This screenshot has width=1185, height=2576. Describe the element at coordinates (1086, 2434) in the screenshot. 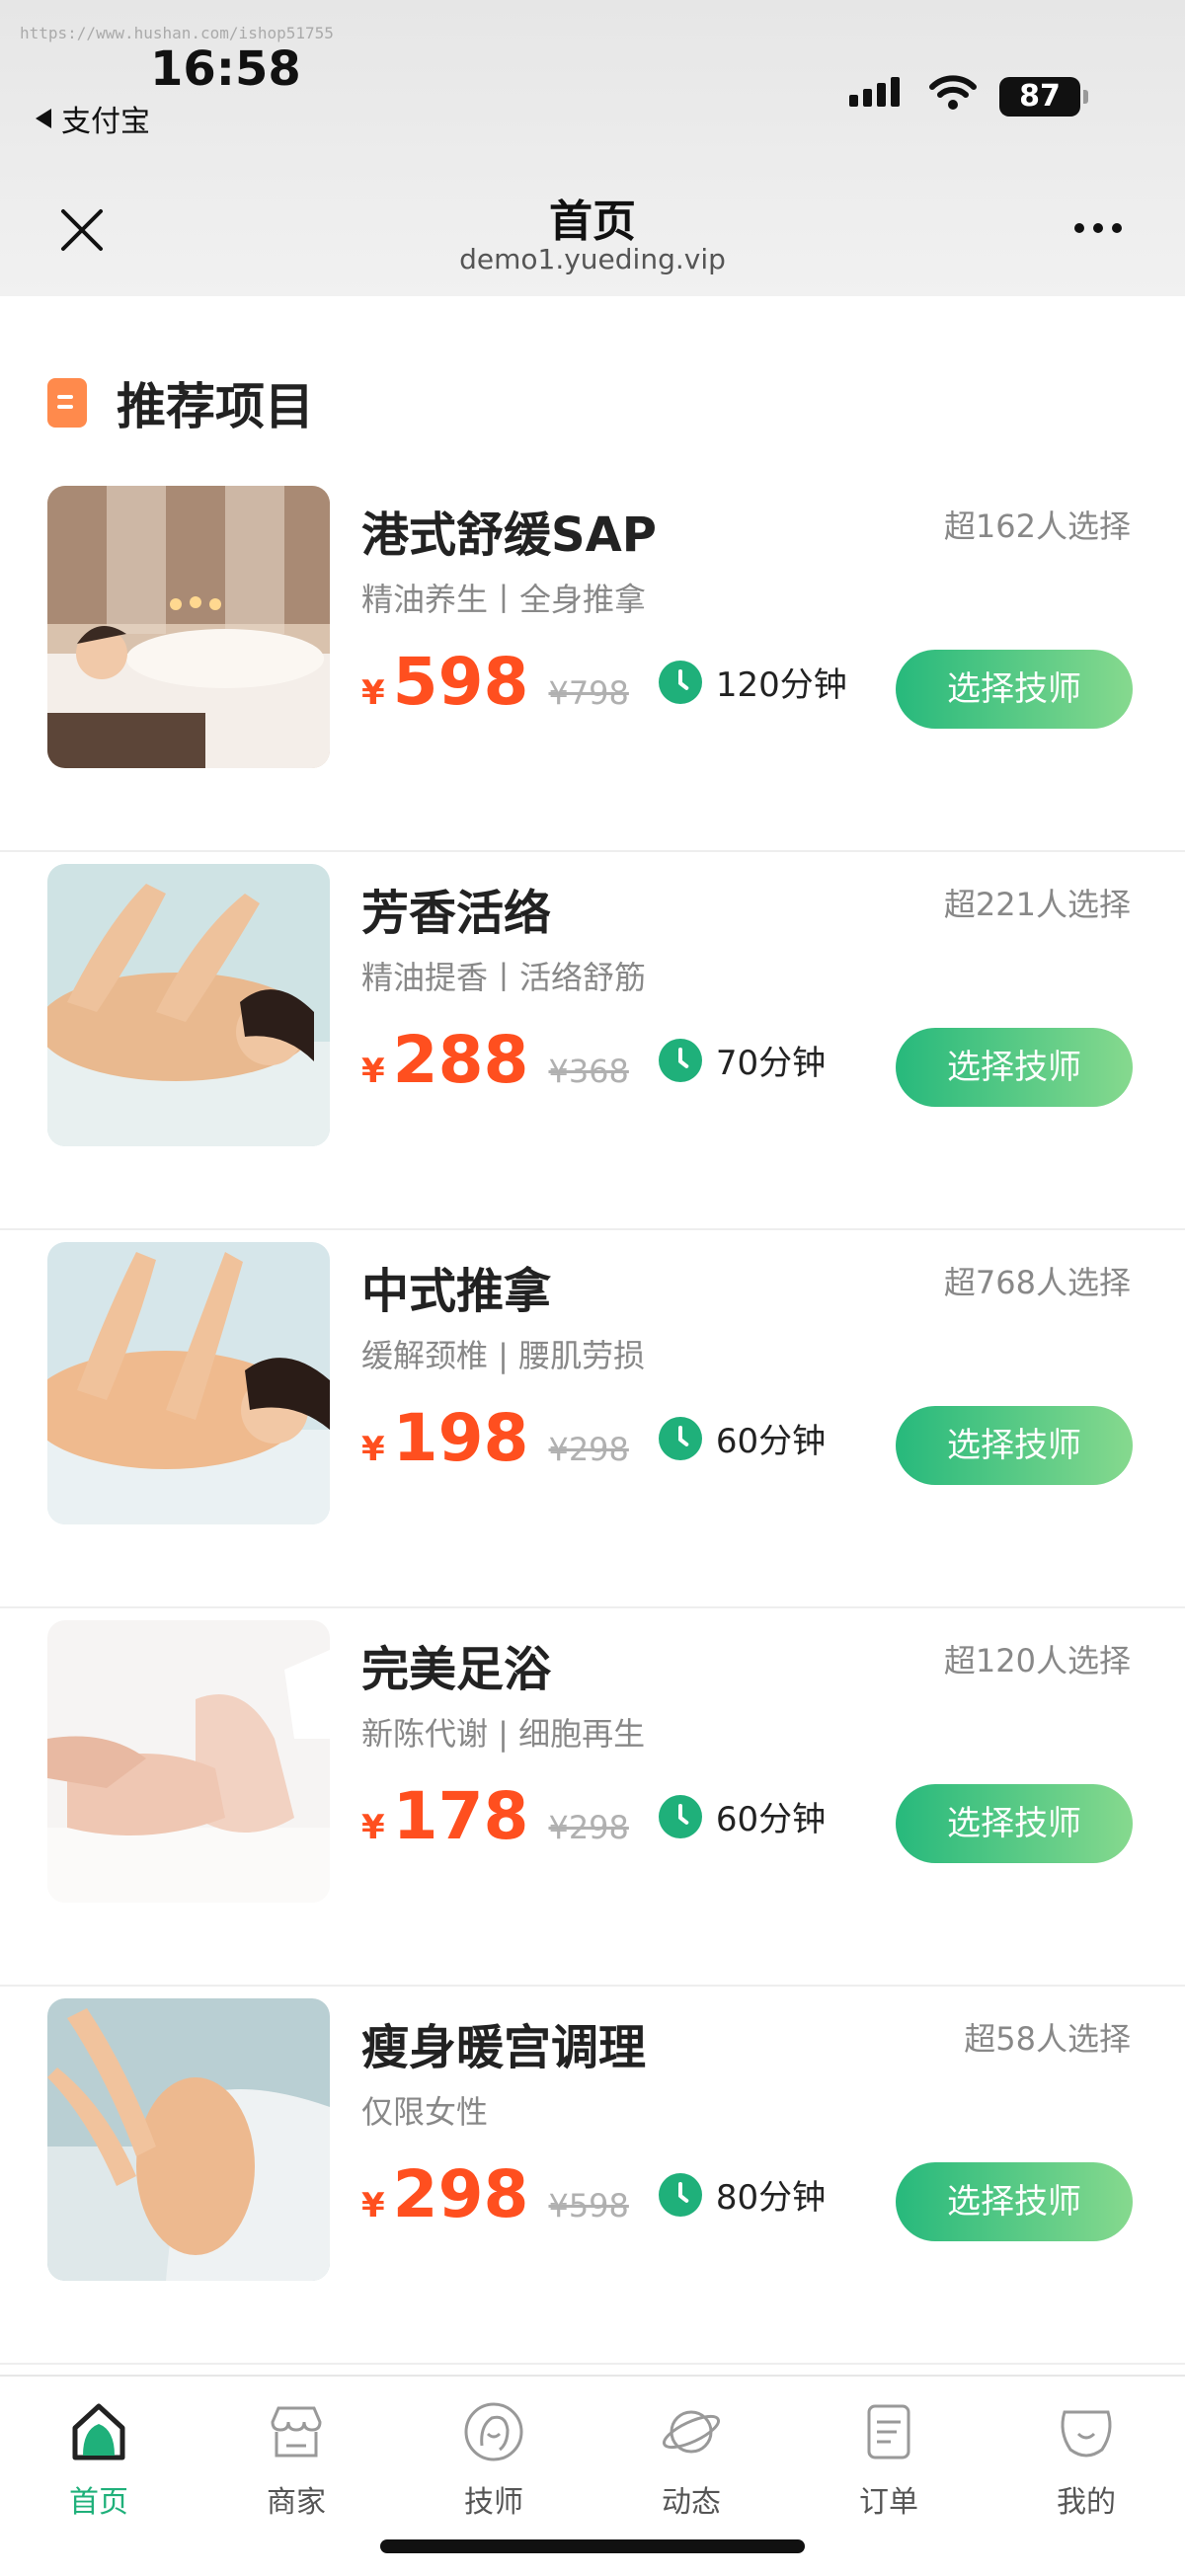

I see `profile-icon` at that location.